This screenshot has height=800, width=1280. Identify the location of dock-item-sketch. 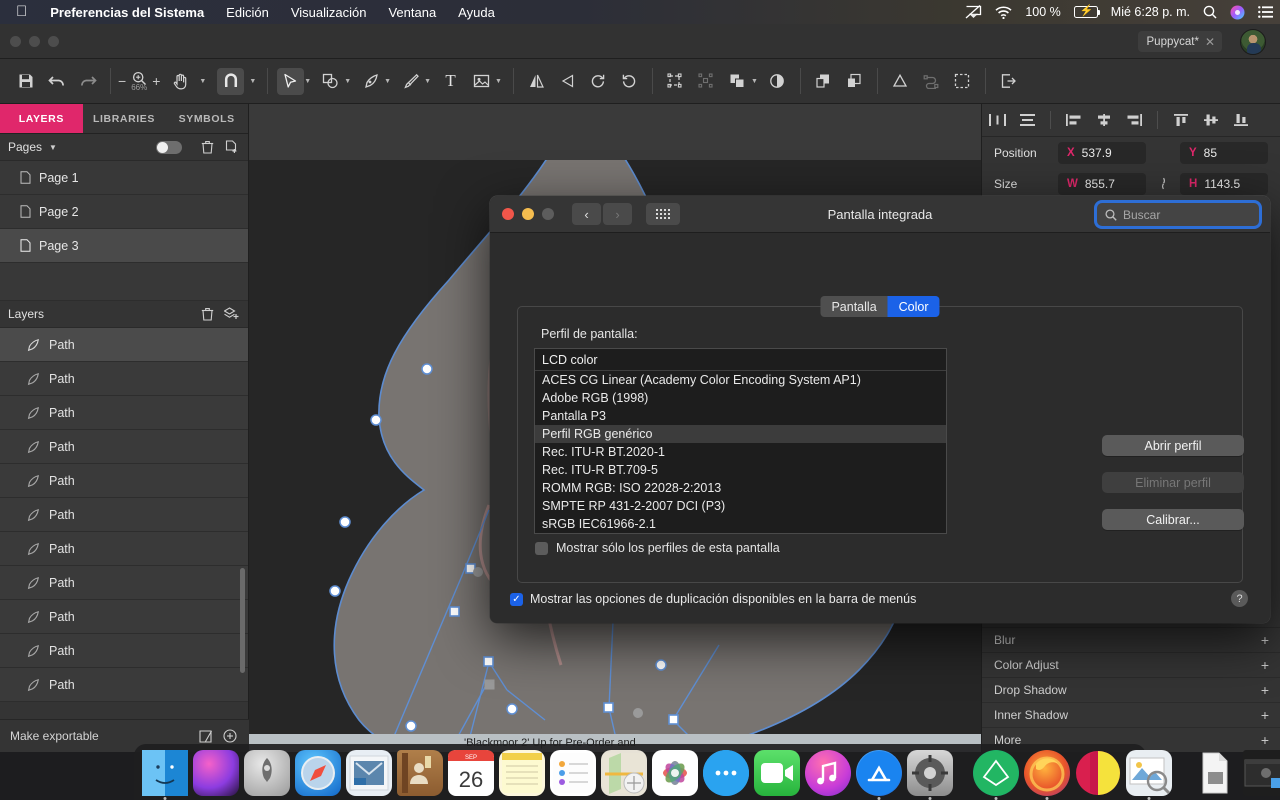
(996, 775).